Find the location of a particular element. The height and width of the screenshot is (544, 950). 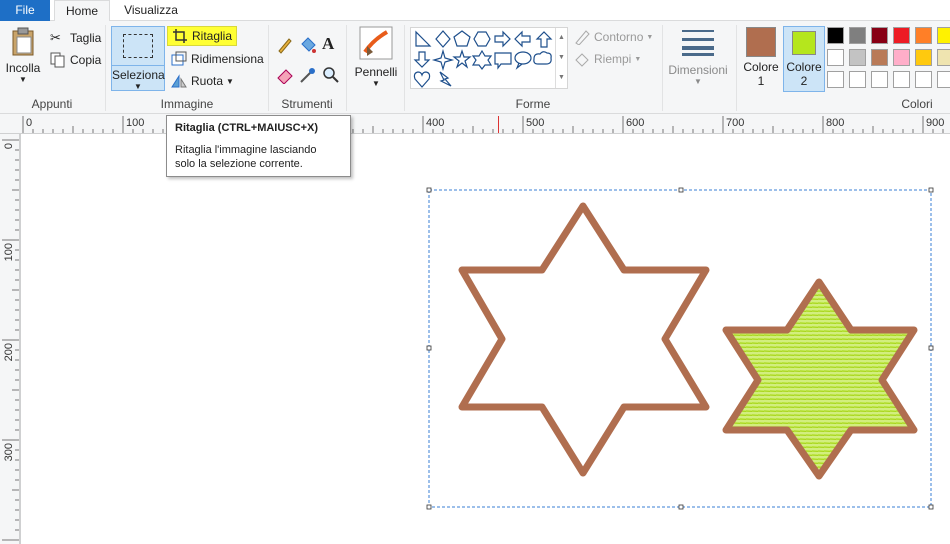

pencil-icon is located at coordinates (285, 45).